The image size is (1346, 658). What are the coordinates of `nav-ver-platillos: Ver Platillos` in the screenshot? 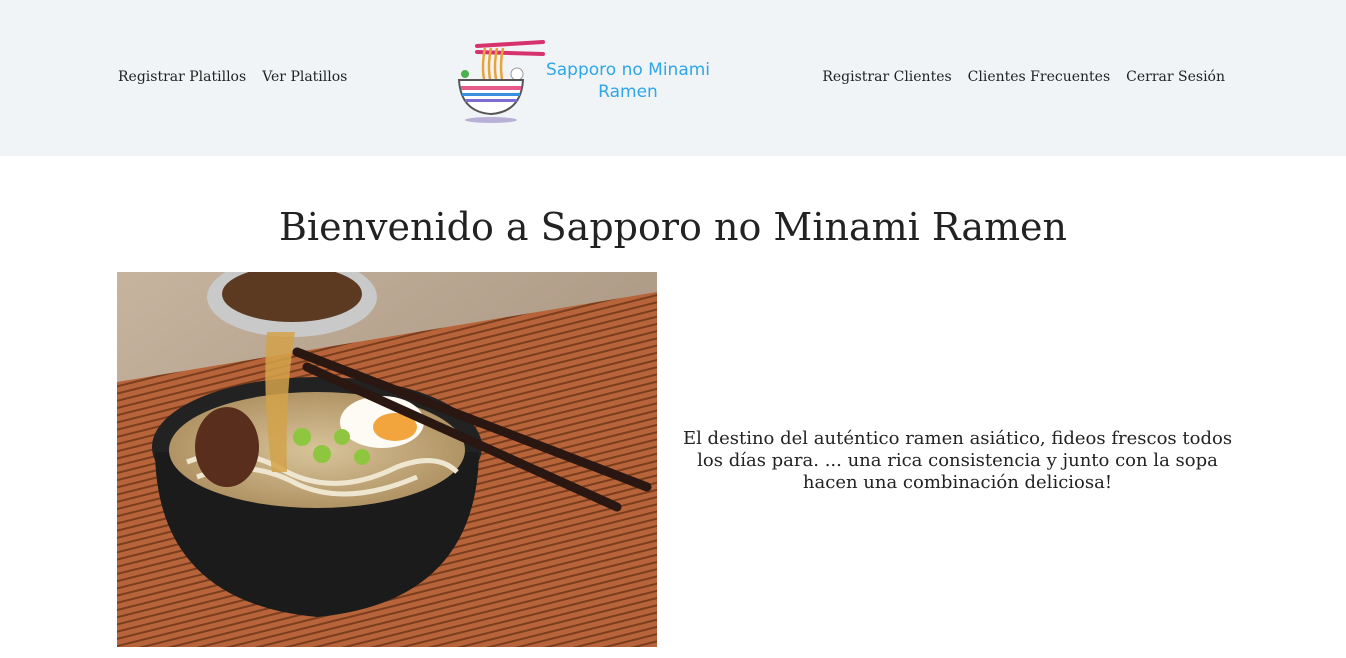 It's located at (304, 77).